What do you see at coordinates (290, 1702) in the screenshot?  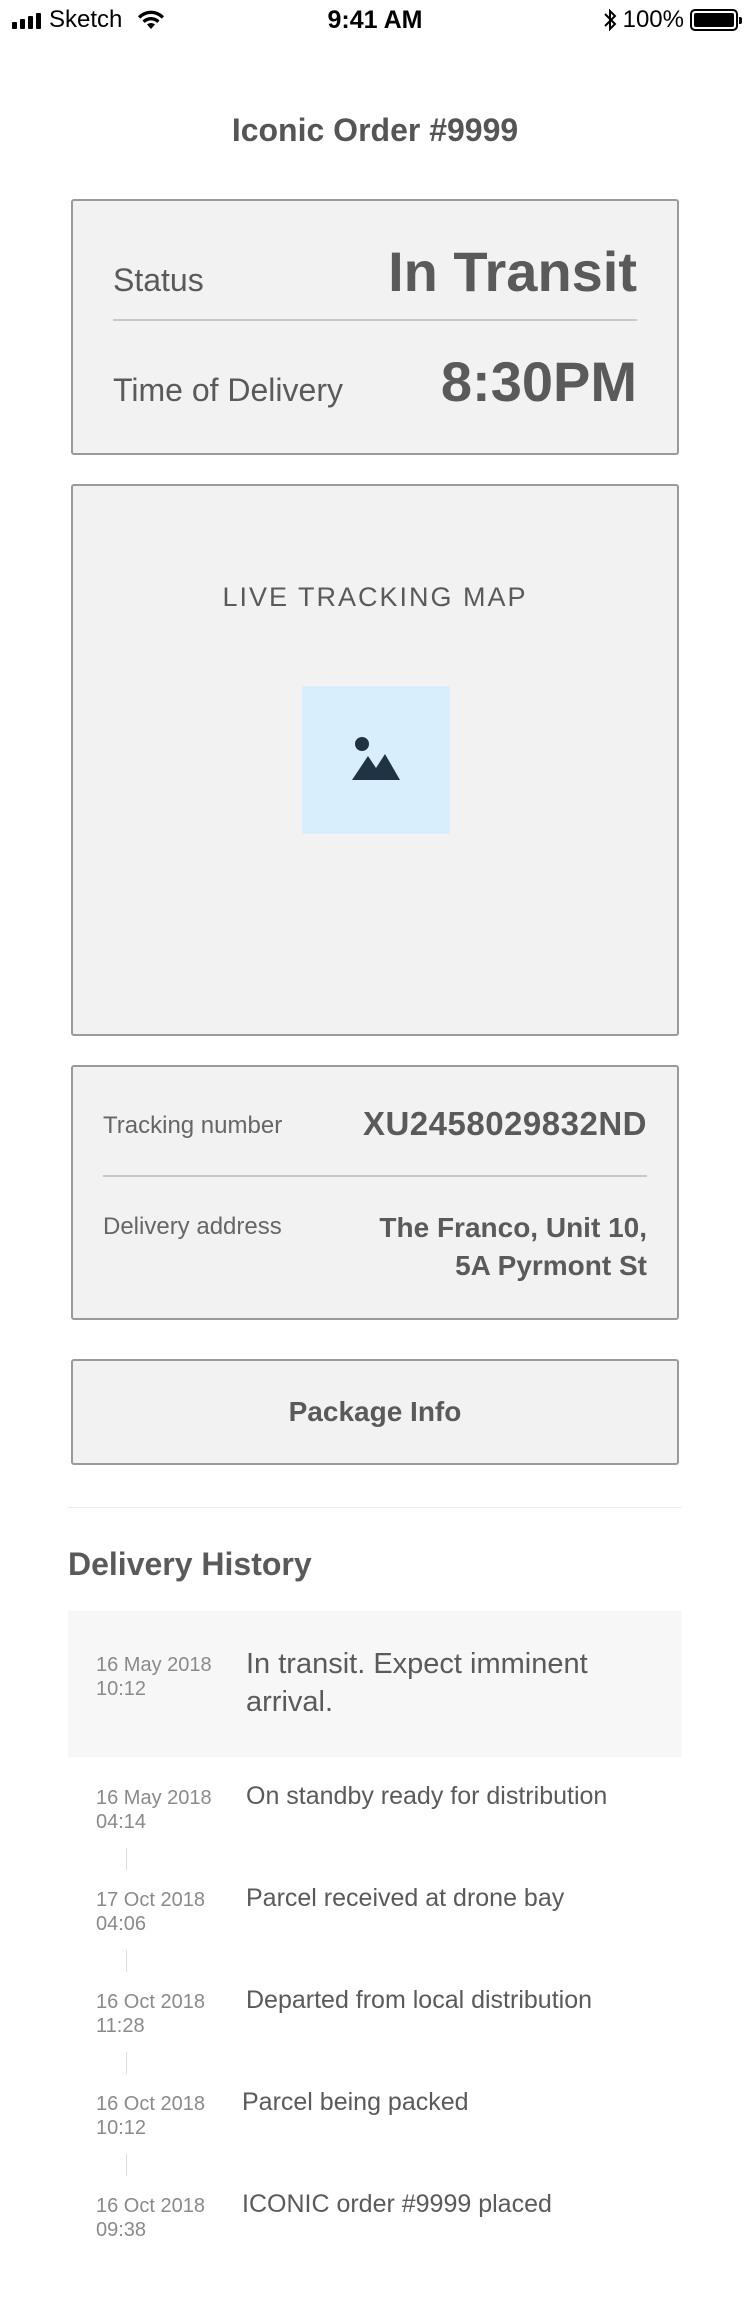 I see `history-text-line: arrival.` at bounding box center [290, 1702].